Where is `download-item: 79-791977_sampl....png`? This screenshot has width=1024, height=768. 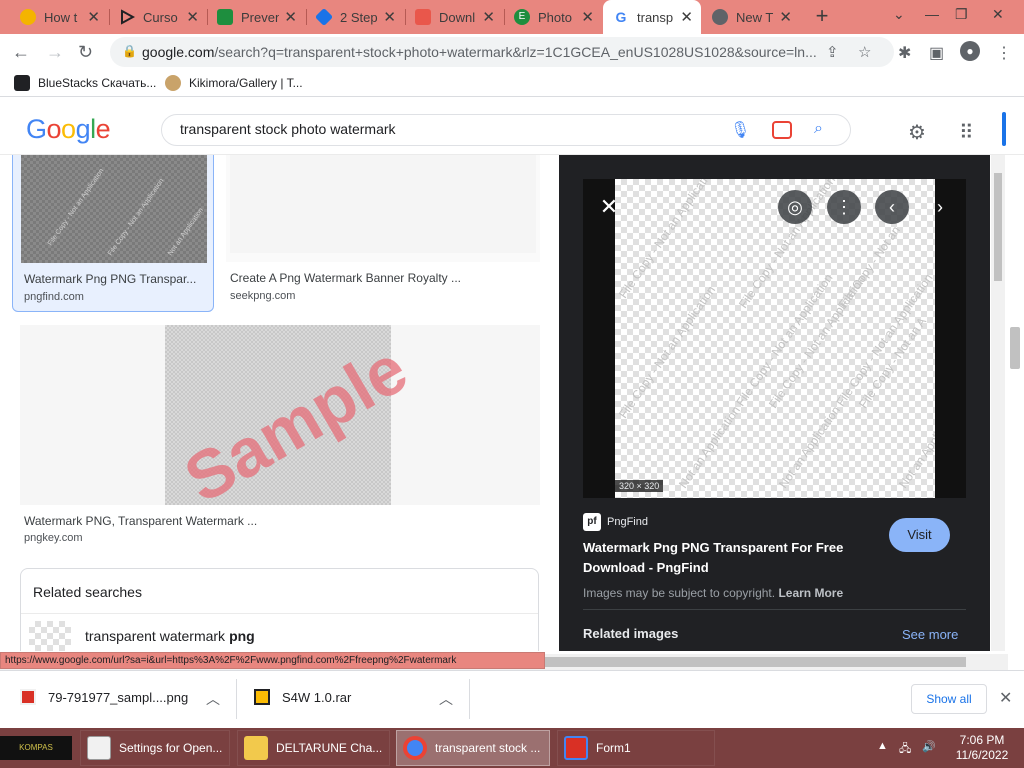
download-item: 79-791977_sampl....png is located at coordinates (104, 697).